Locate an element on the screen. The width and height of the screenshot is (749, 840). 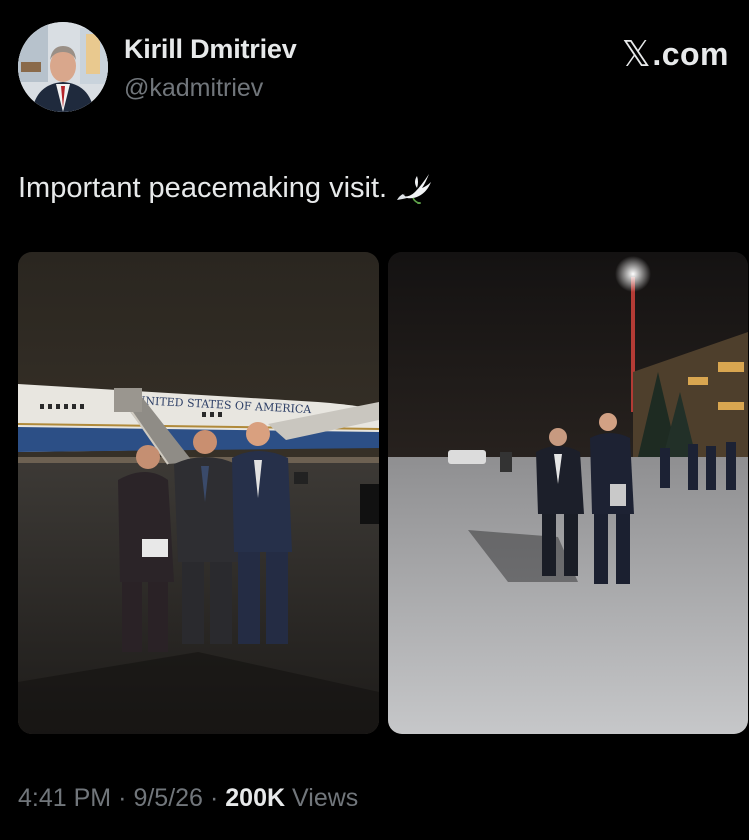
tweet-time: 4:41 PM is located at coordinates (64, 798).